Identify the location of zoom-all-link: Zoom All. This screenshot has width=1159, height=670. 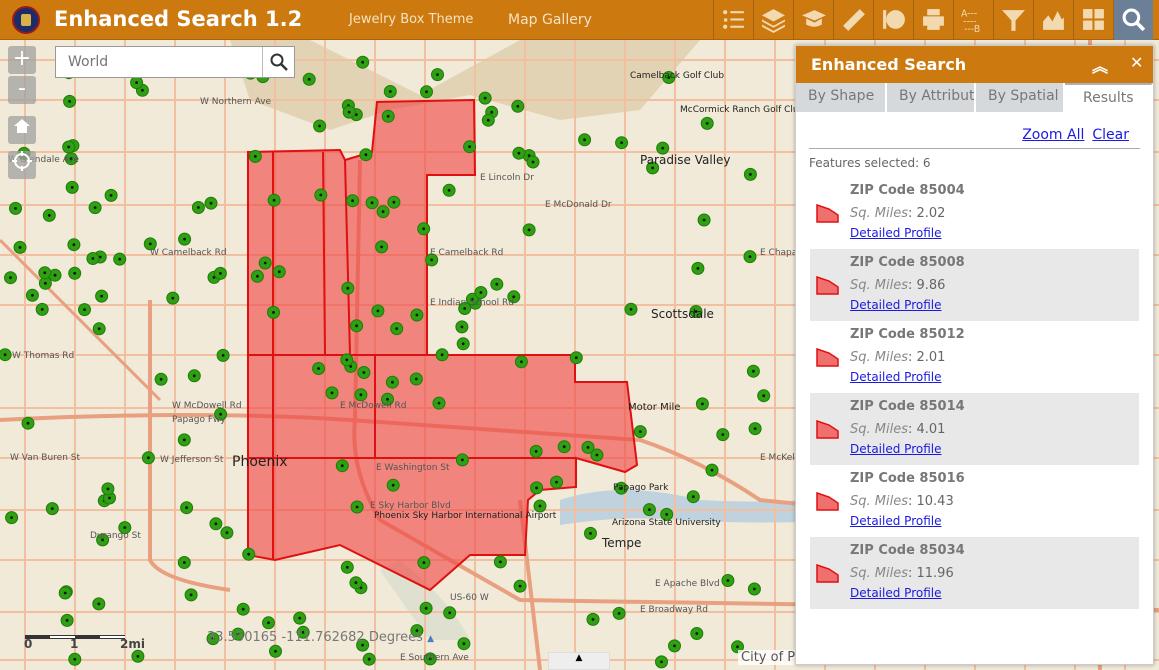
(1053, 135).